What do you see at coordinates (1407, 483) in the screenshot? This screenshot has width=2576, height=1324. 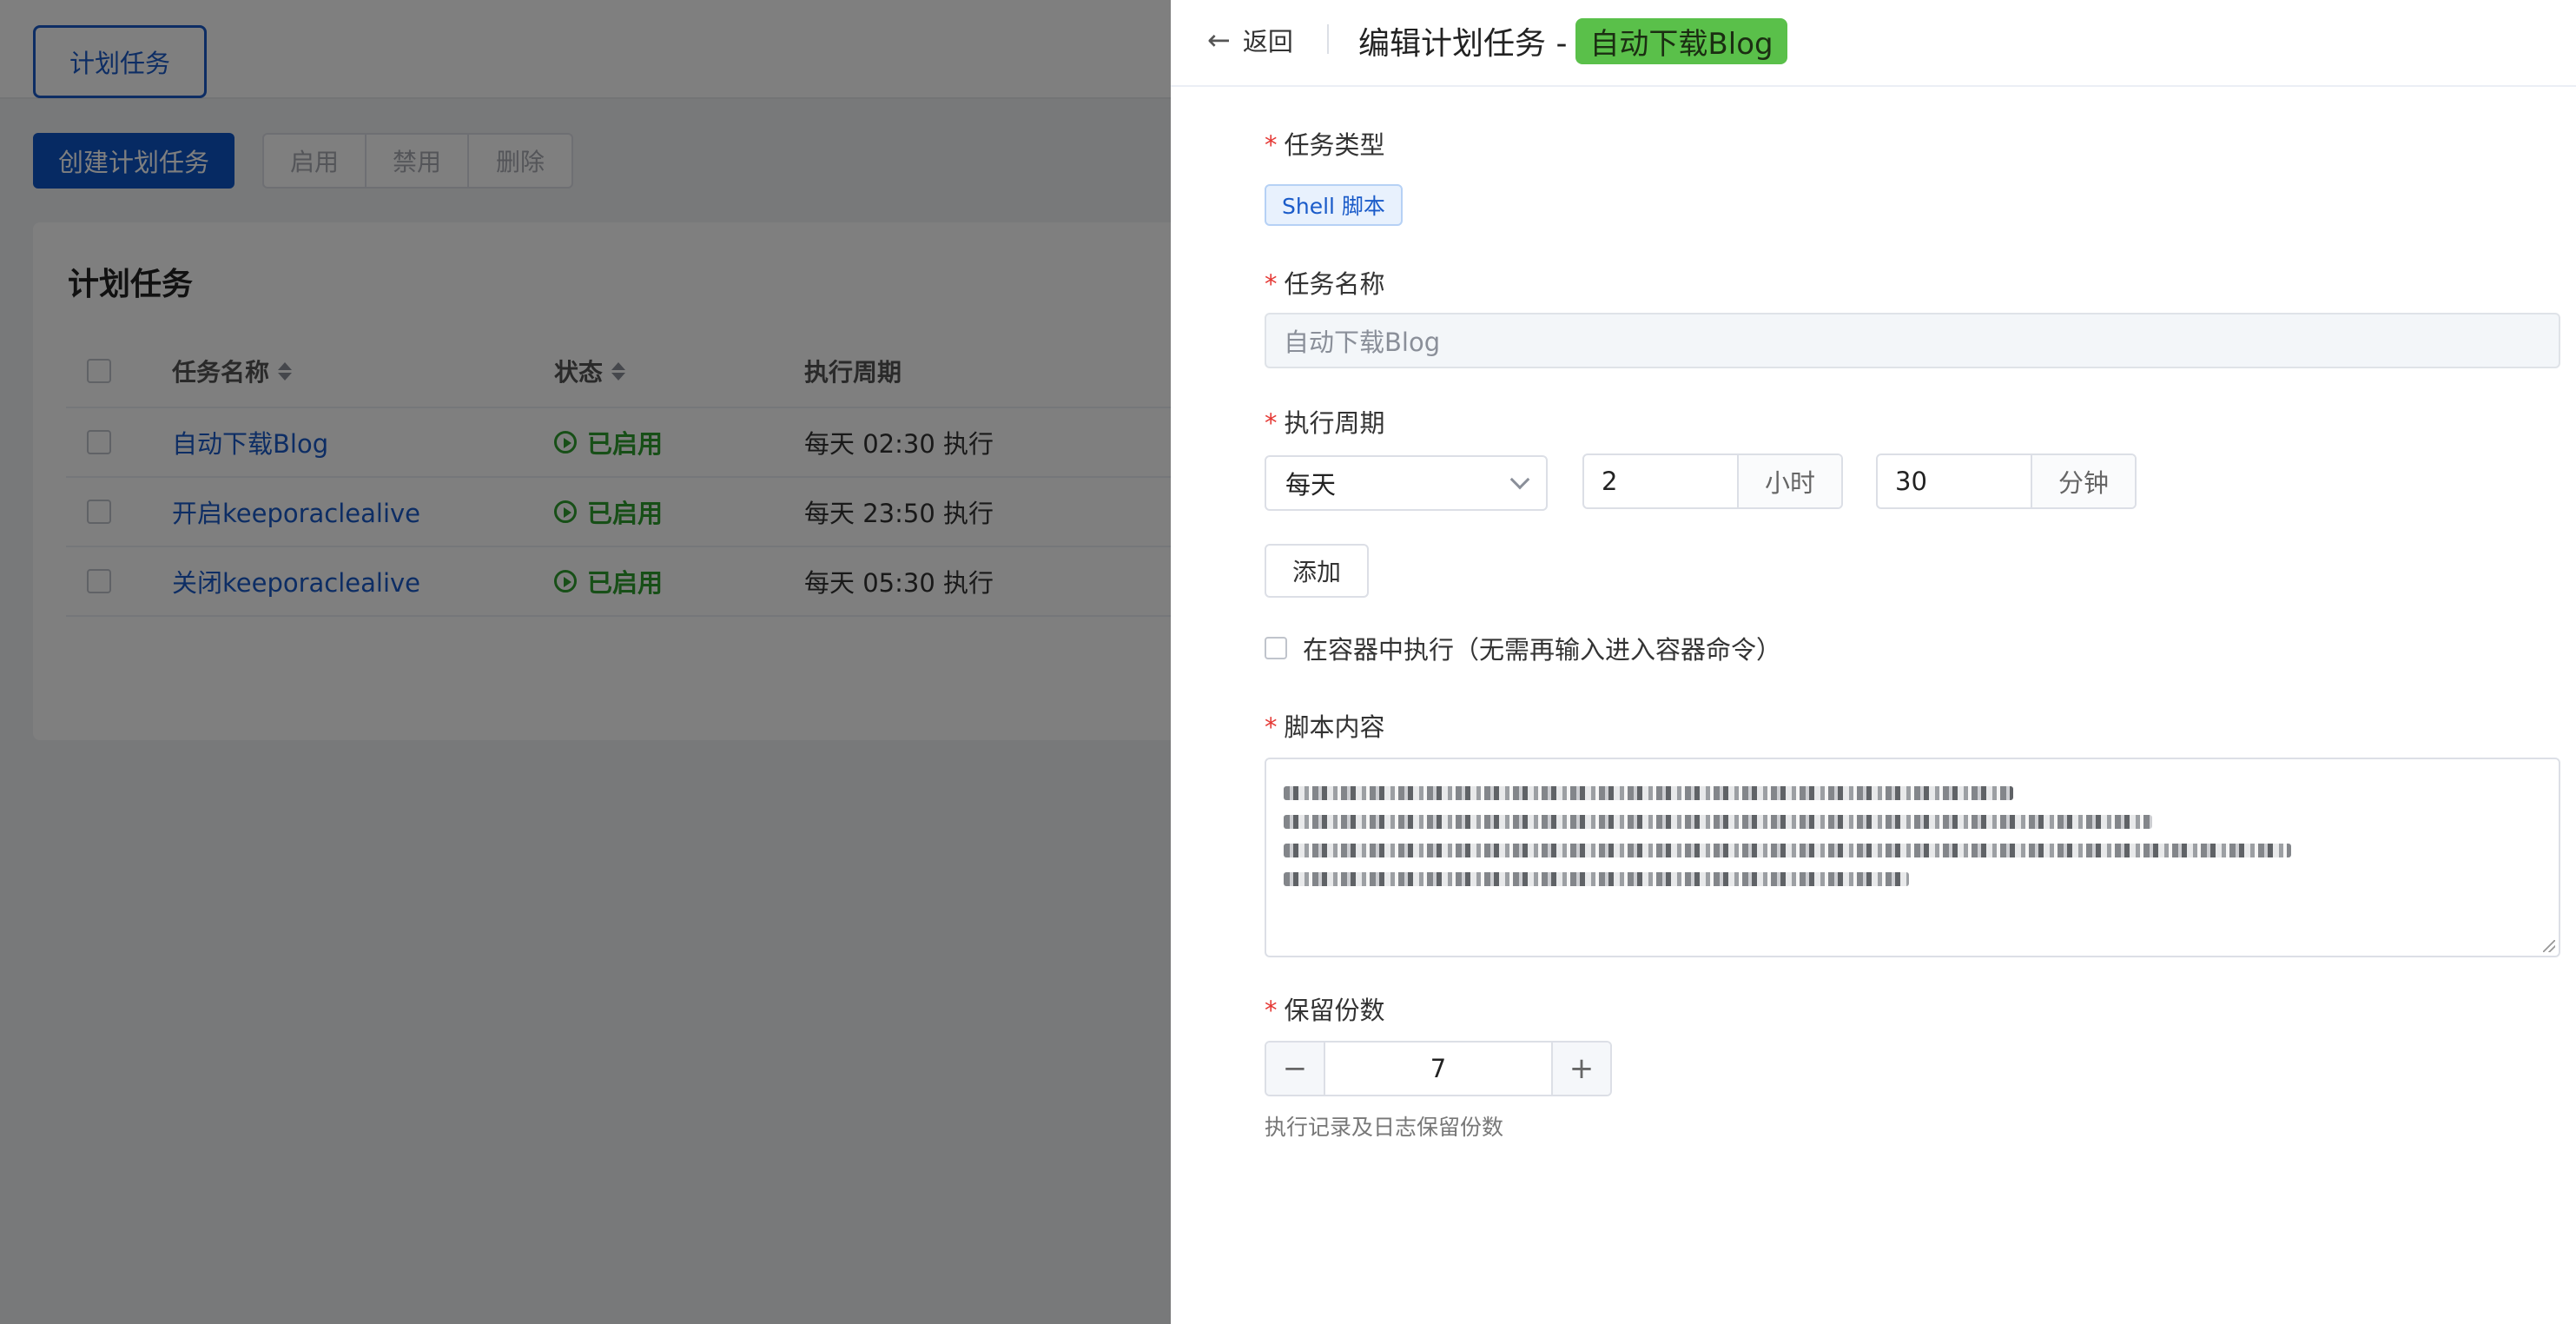 I see `frequency-select: 每天` at bounding box center [1407, 483].